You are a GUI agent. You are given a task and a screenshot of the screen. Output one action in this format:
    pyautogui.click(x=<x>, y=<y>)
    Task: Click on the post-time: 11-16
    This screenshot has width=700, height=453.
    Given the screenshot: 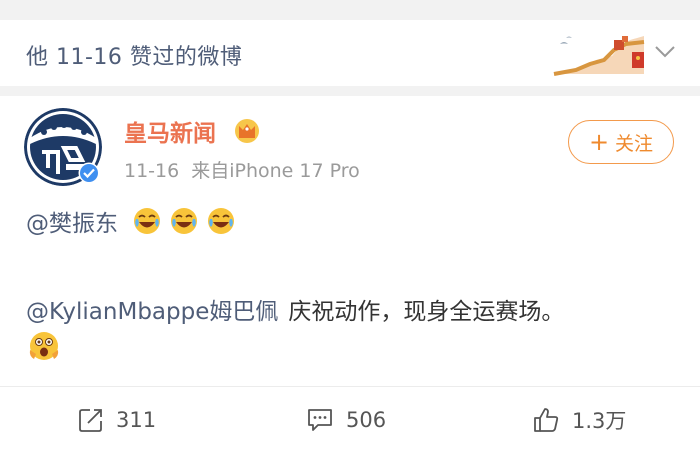 What is the action you would take?
    pyautogui.click(x=152, y=171)
    